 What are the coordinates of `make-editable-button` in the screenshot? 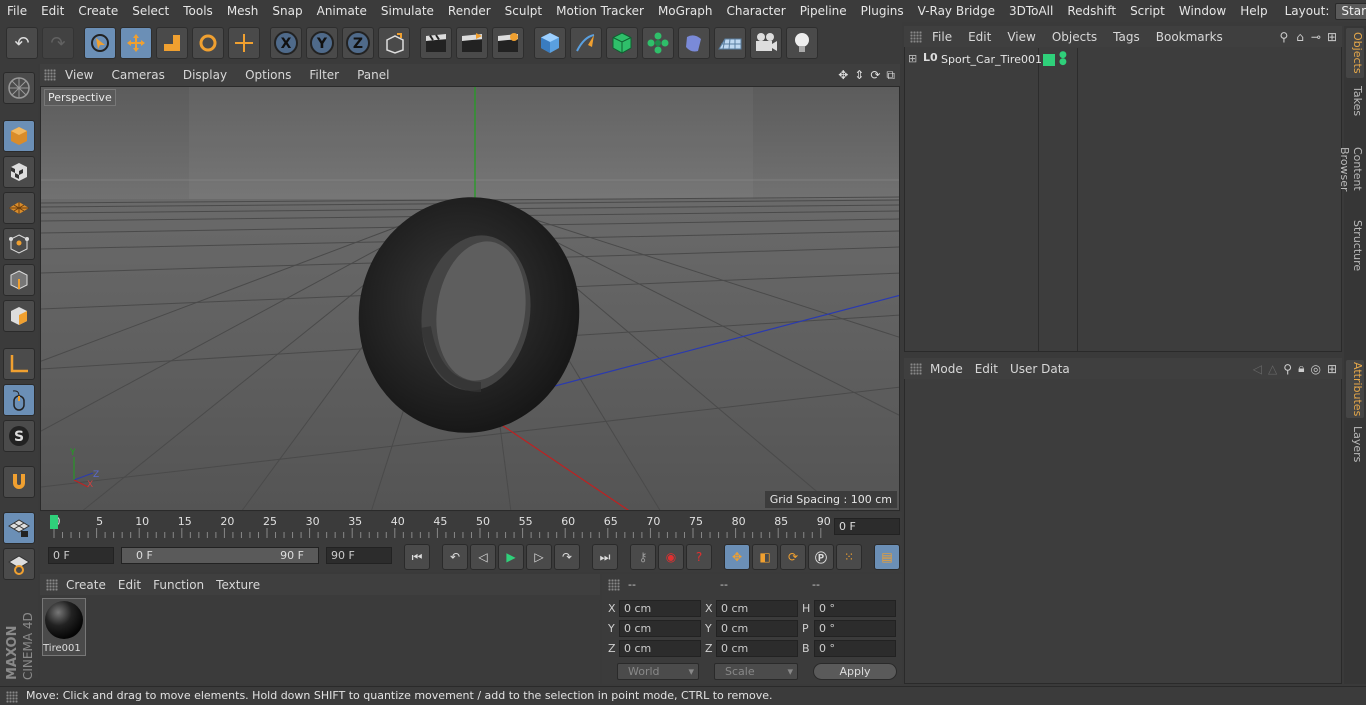 It's located at (19, 88).